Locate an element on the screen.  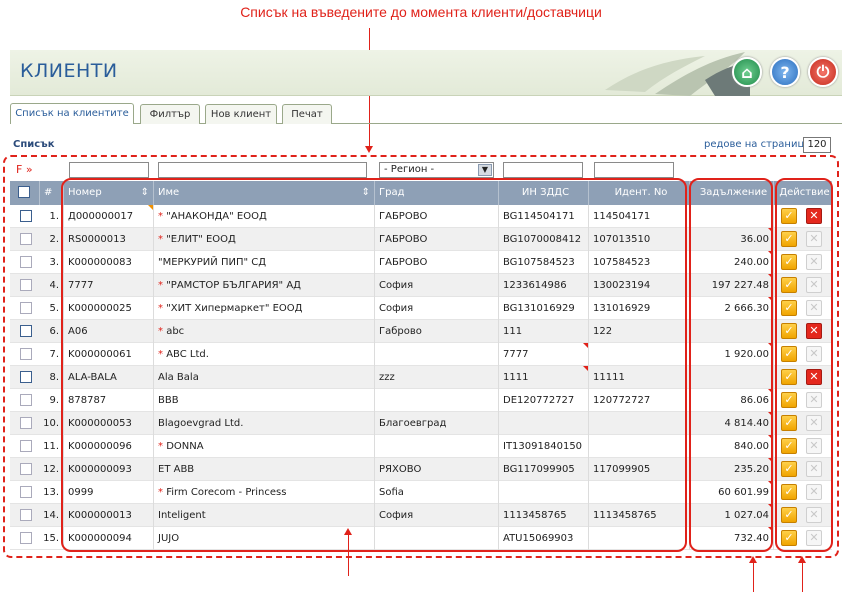
region-select: - Регион - ▼ is located at coordinates (436, 170).